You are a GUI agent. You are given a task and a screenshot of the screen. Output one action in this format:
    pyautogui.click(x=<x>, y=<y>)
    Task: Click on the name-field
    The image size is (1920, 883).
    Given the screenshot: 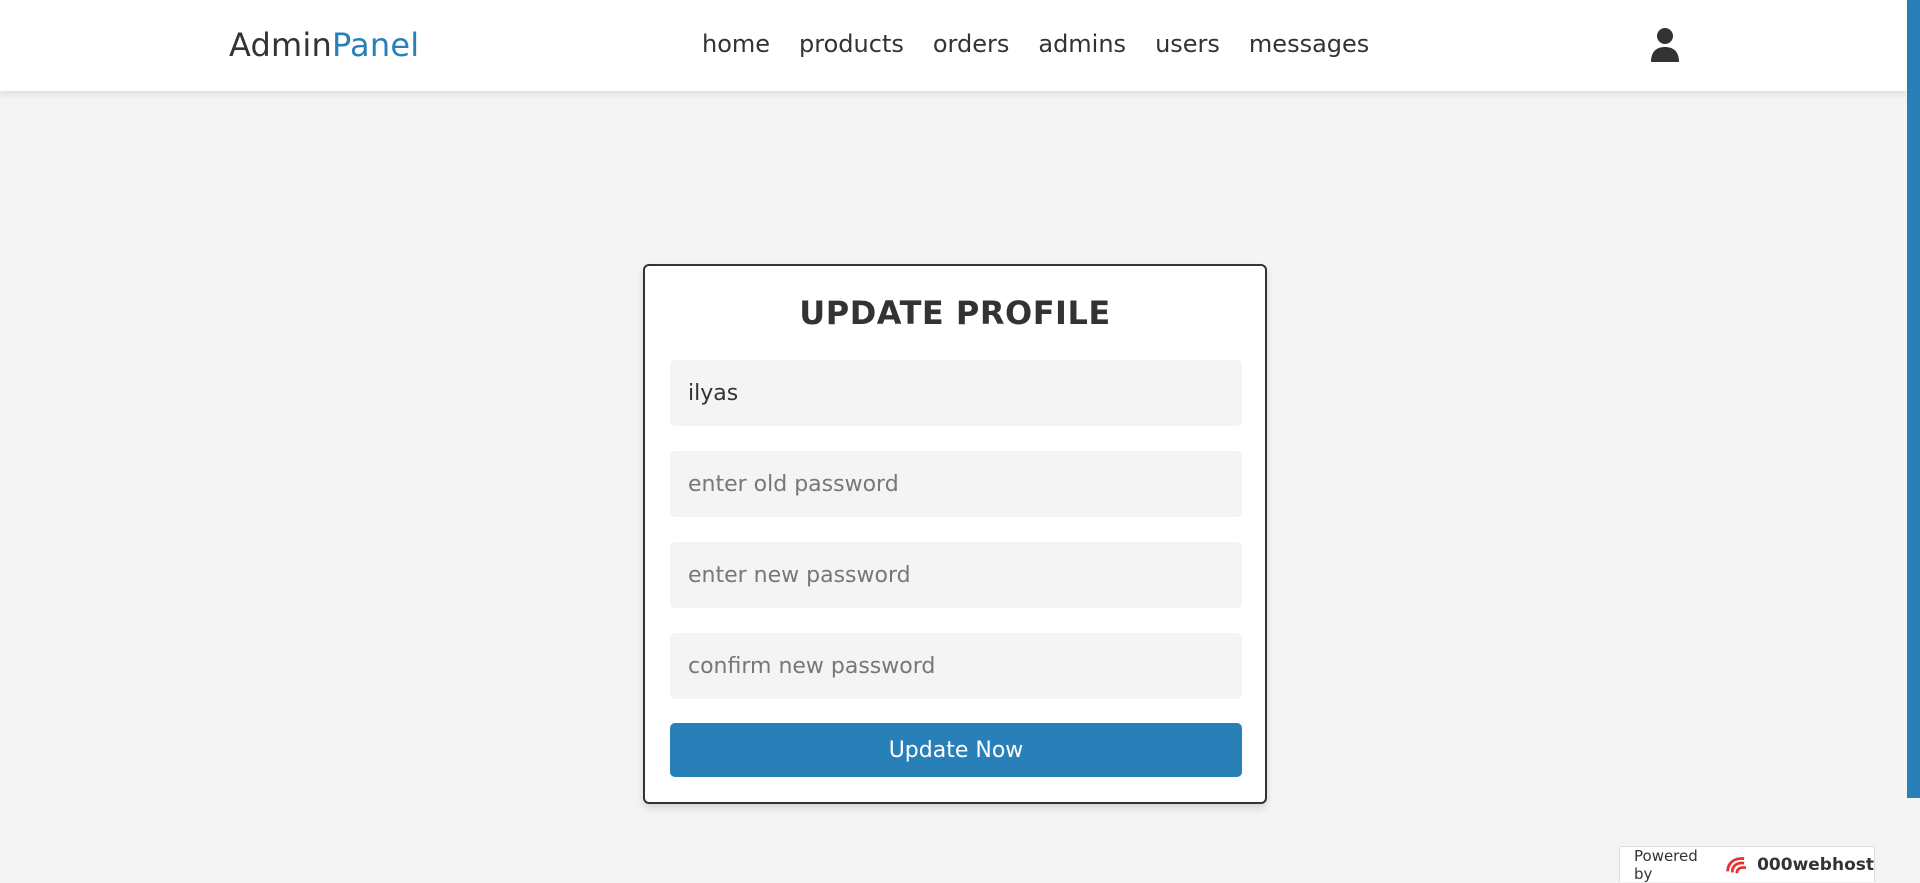 What is the action you would take?
    pyautogui.click(x=956, y=393)
    